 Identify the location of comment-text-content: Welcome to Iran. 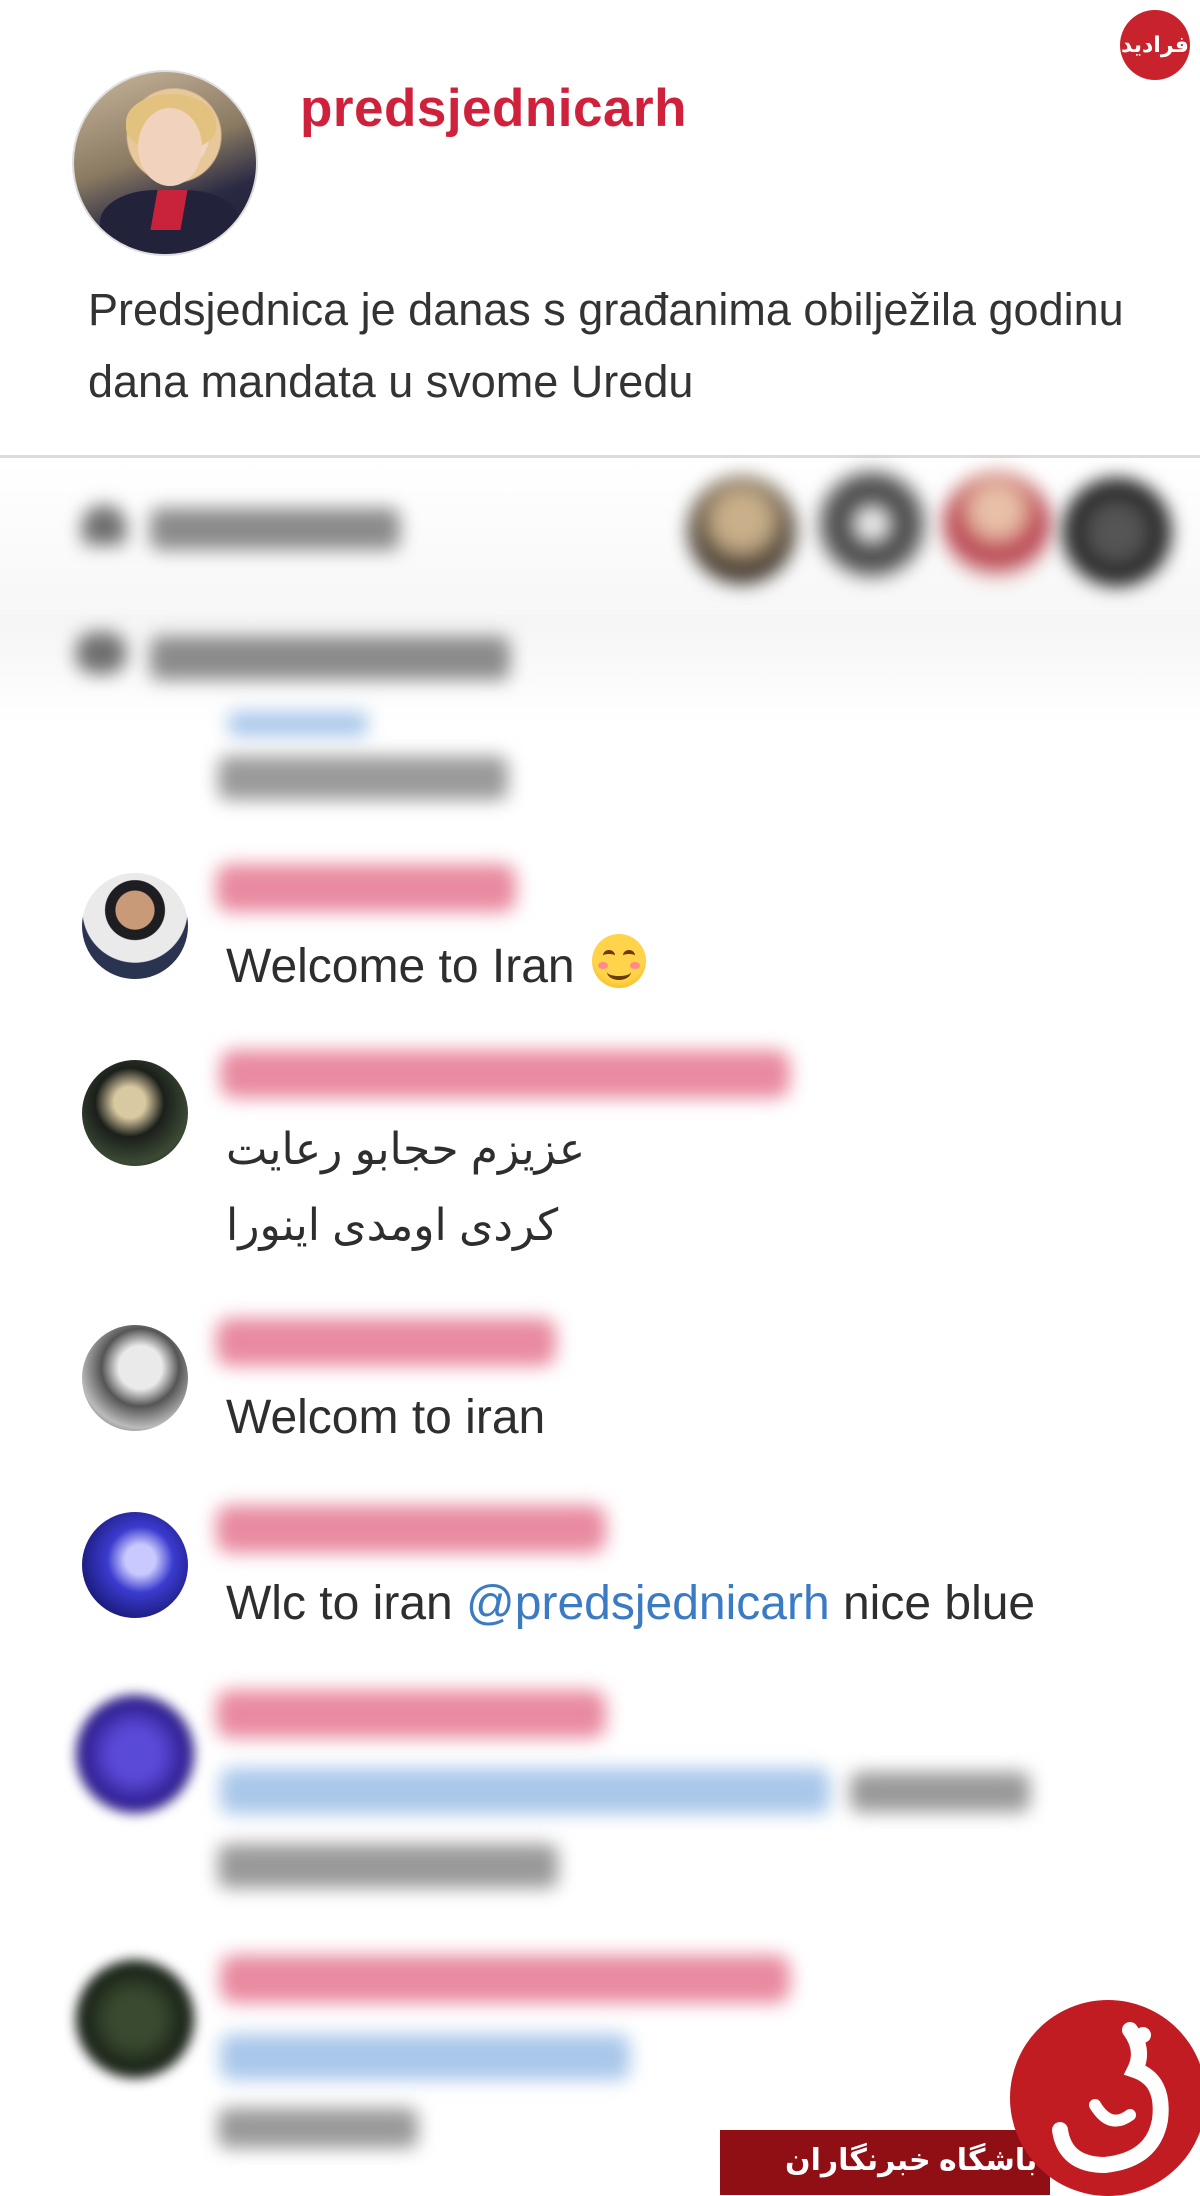
(400, 966).